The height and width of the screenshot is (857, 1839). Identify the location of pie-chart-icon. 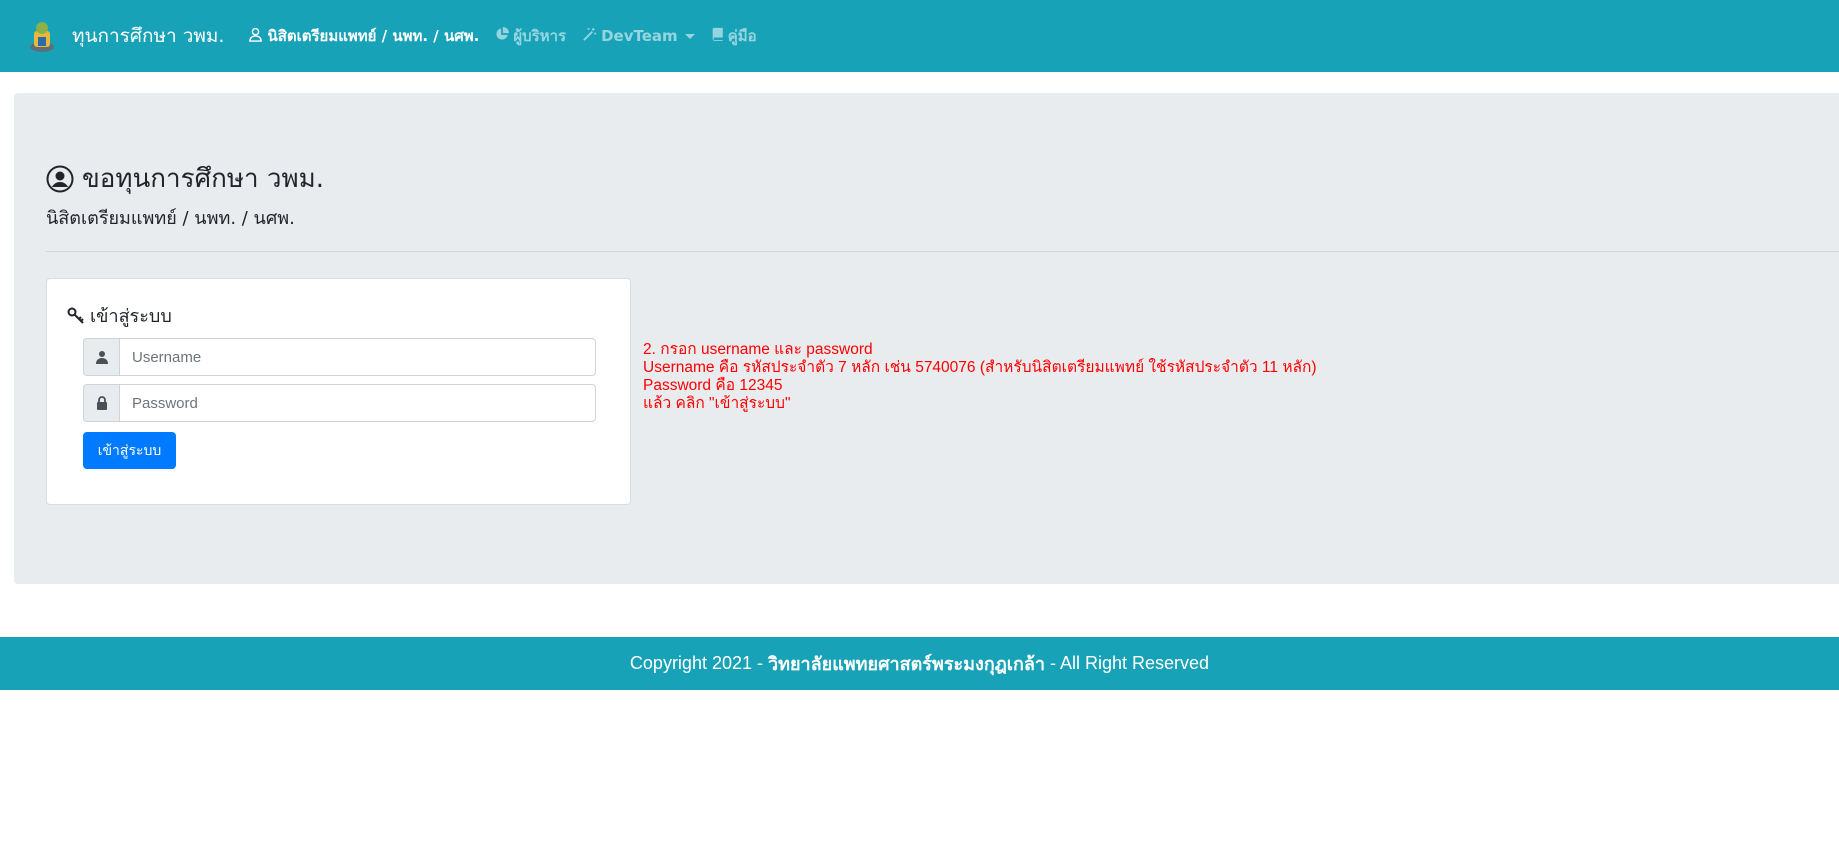
(502, 36).